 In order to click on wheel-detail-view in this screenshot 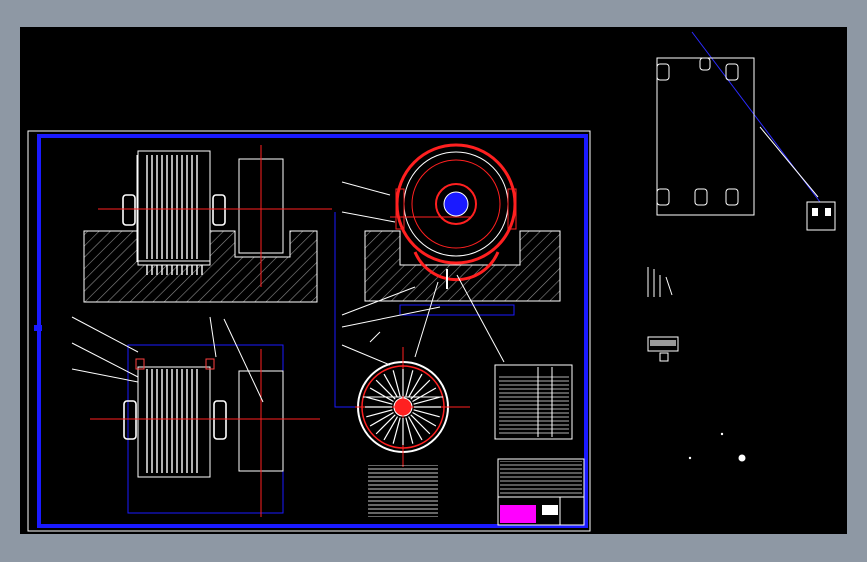, I will do `click(405, 399)`.